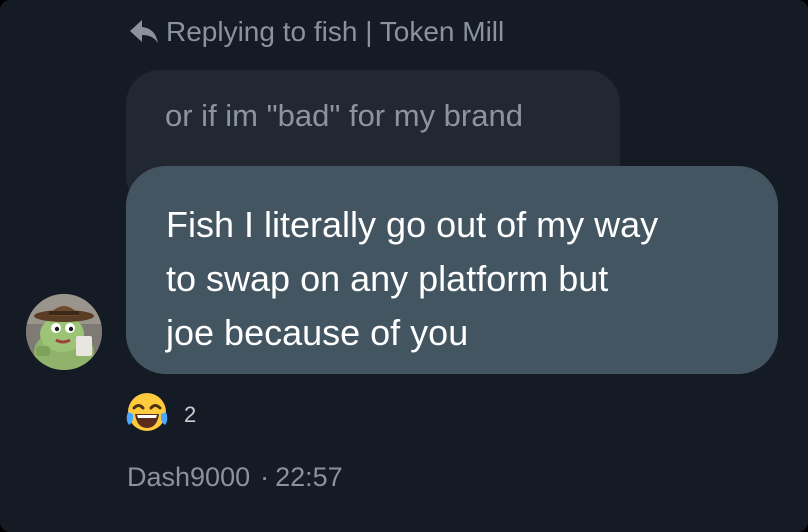 The image size is (808, 532). What do you see at coordinates (309, 477) in the screenshot?
I see `message-time: 22:57` at bounding box center [309, 477].